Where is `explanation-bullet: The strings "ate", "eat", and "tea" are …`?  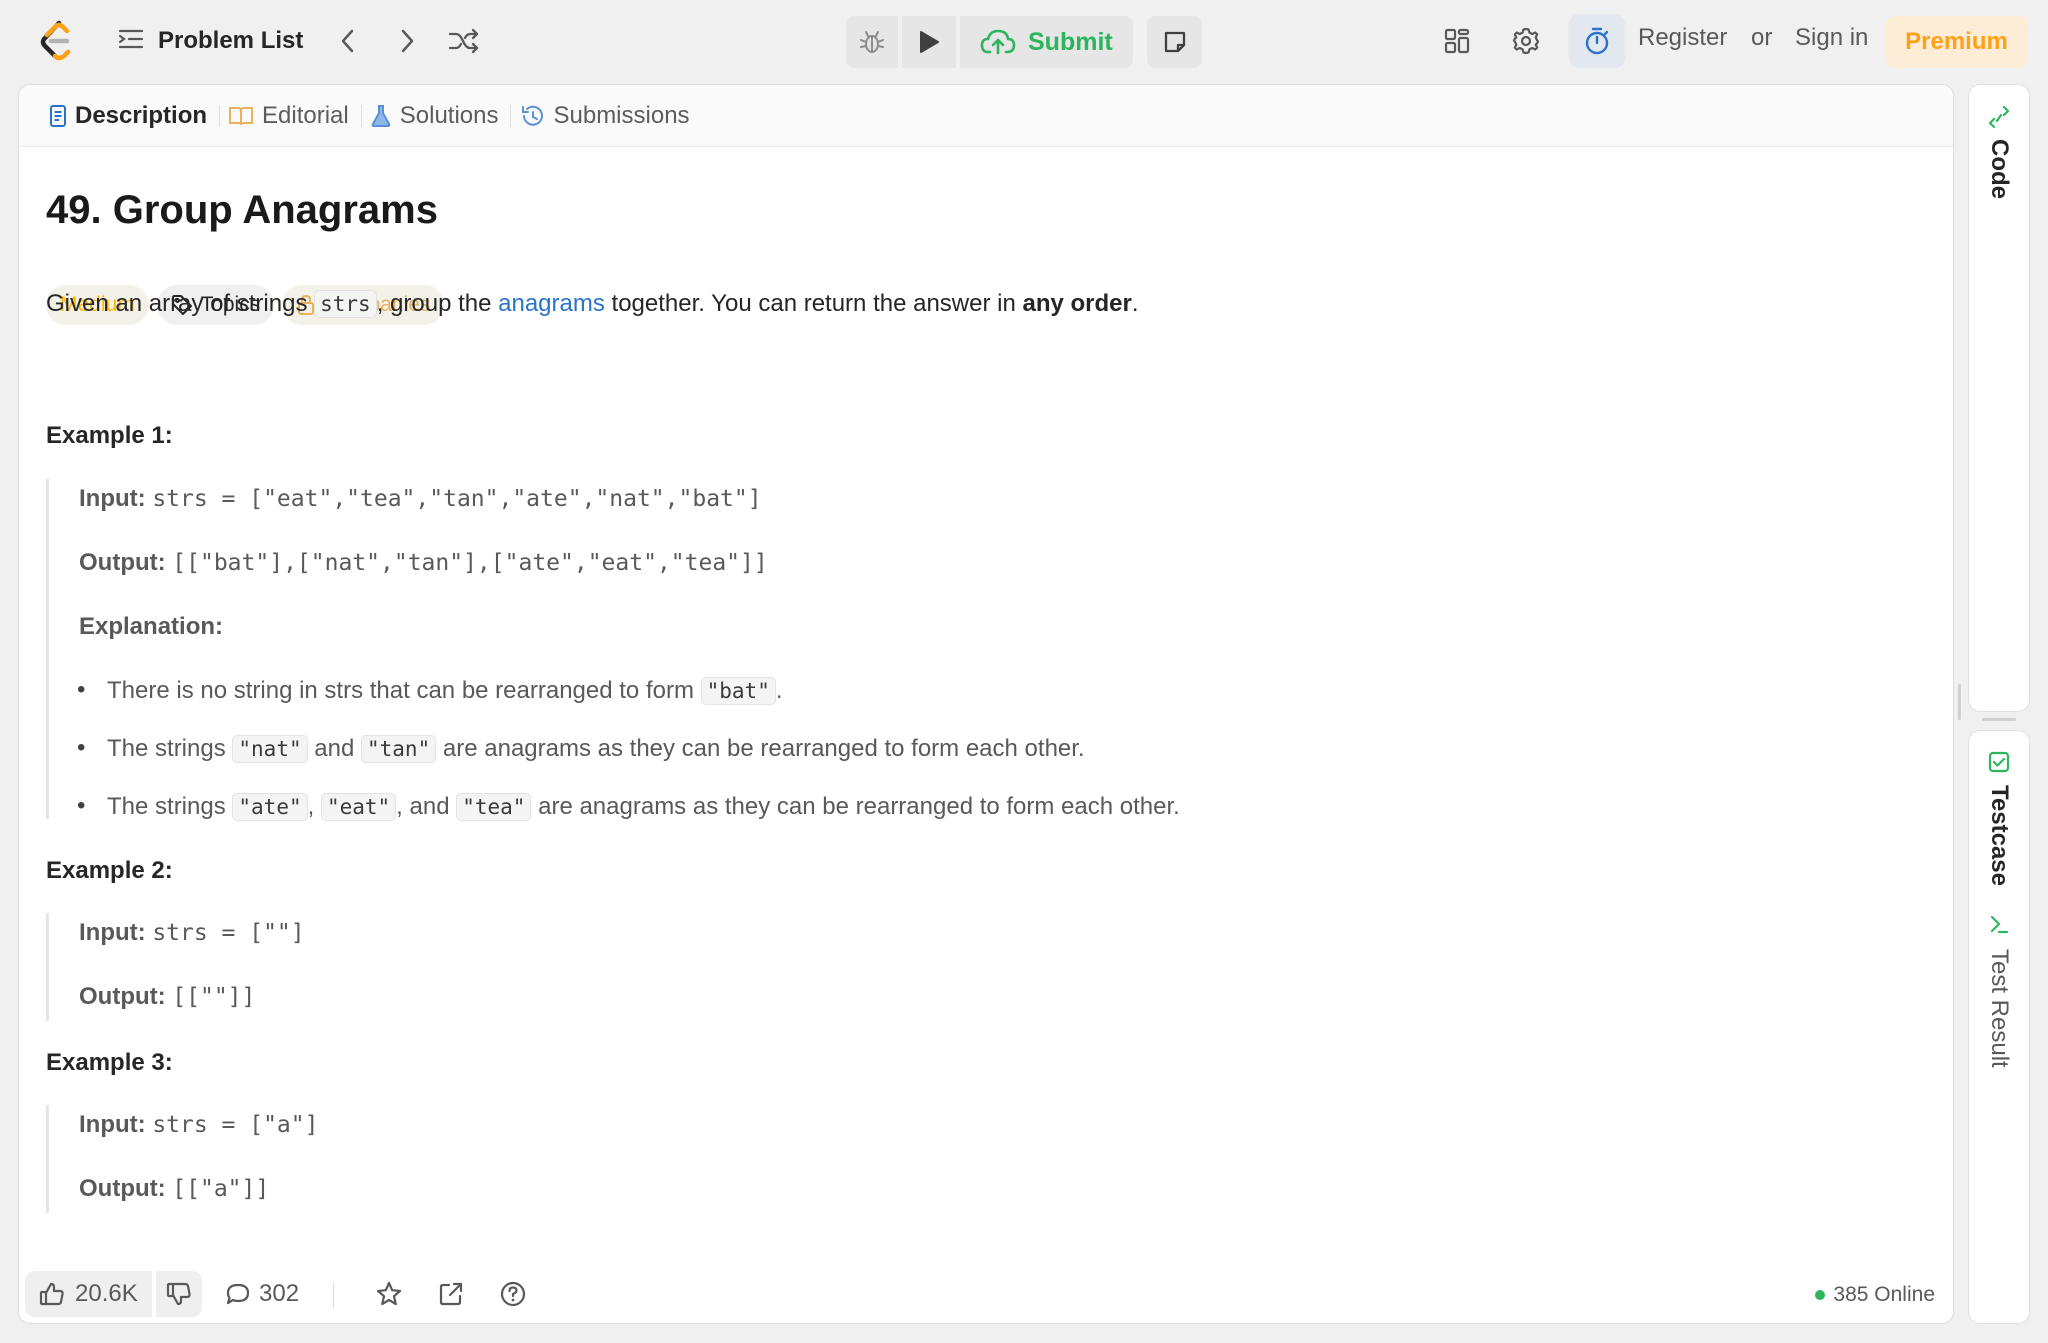 explanation-bullet: The strings "ate", "eat", and "tea" are … is located at coordinates (628, 806).